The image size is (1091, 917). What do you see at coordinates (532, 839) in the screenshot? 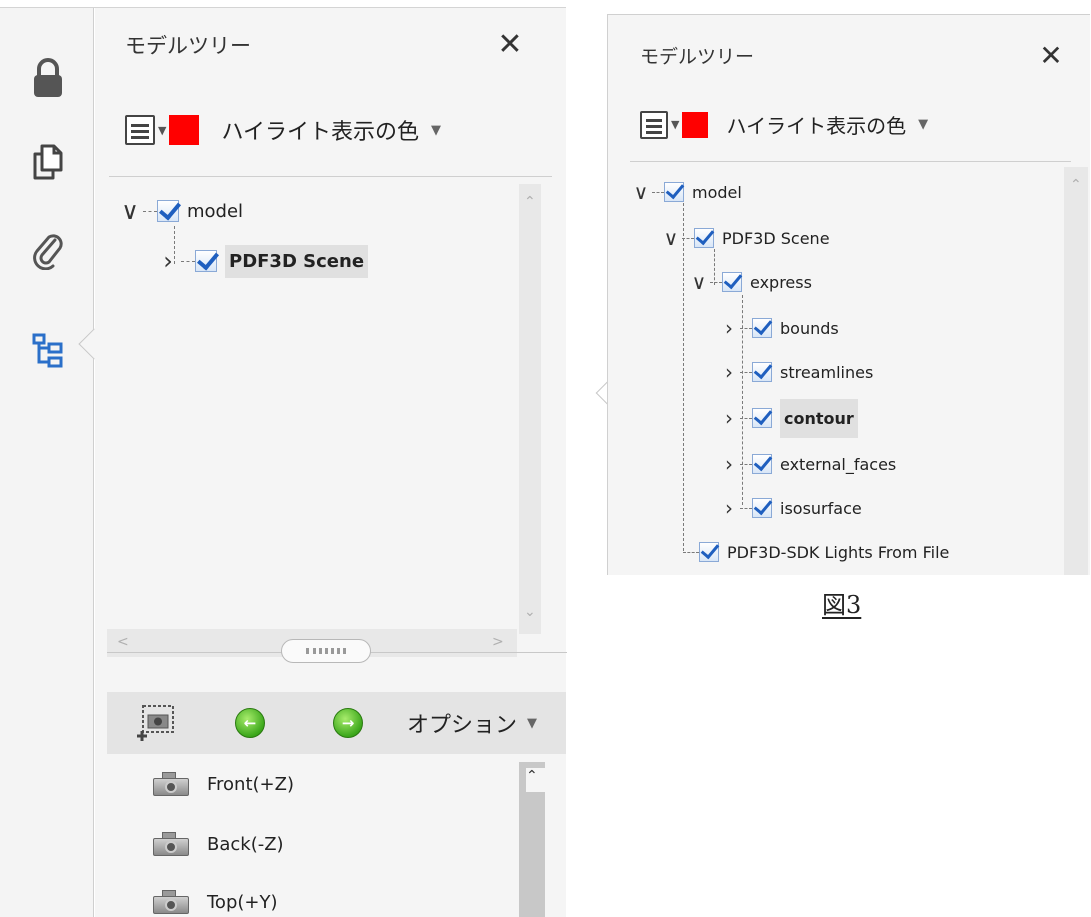
I see `views-vertical-scrollbar: ⌃` at bounding box center [532, 839].